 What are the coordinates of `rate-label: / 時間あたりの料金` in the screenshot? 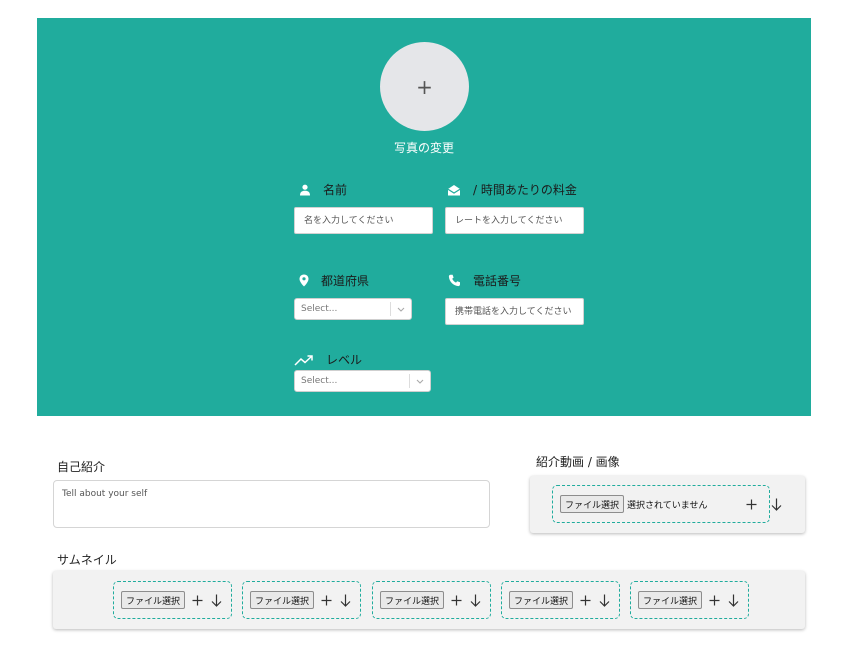 It's located at (512, 189).